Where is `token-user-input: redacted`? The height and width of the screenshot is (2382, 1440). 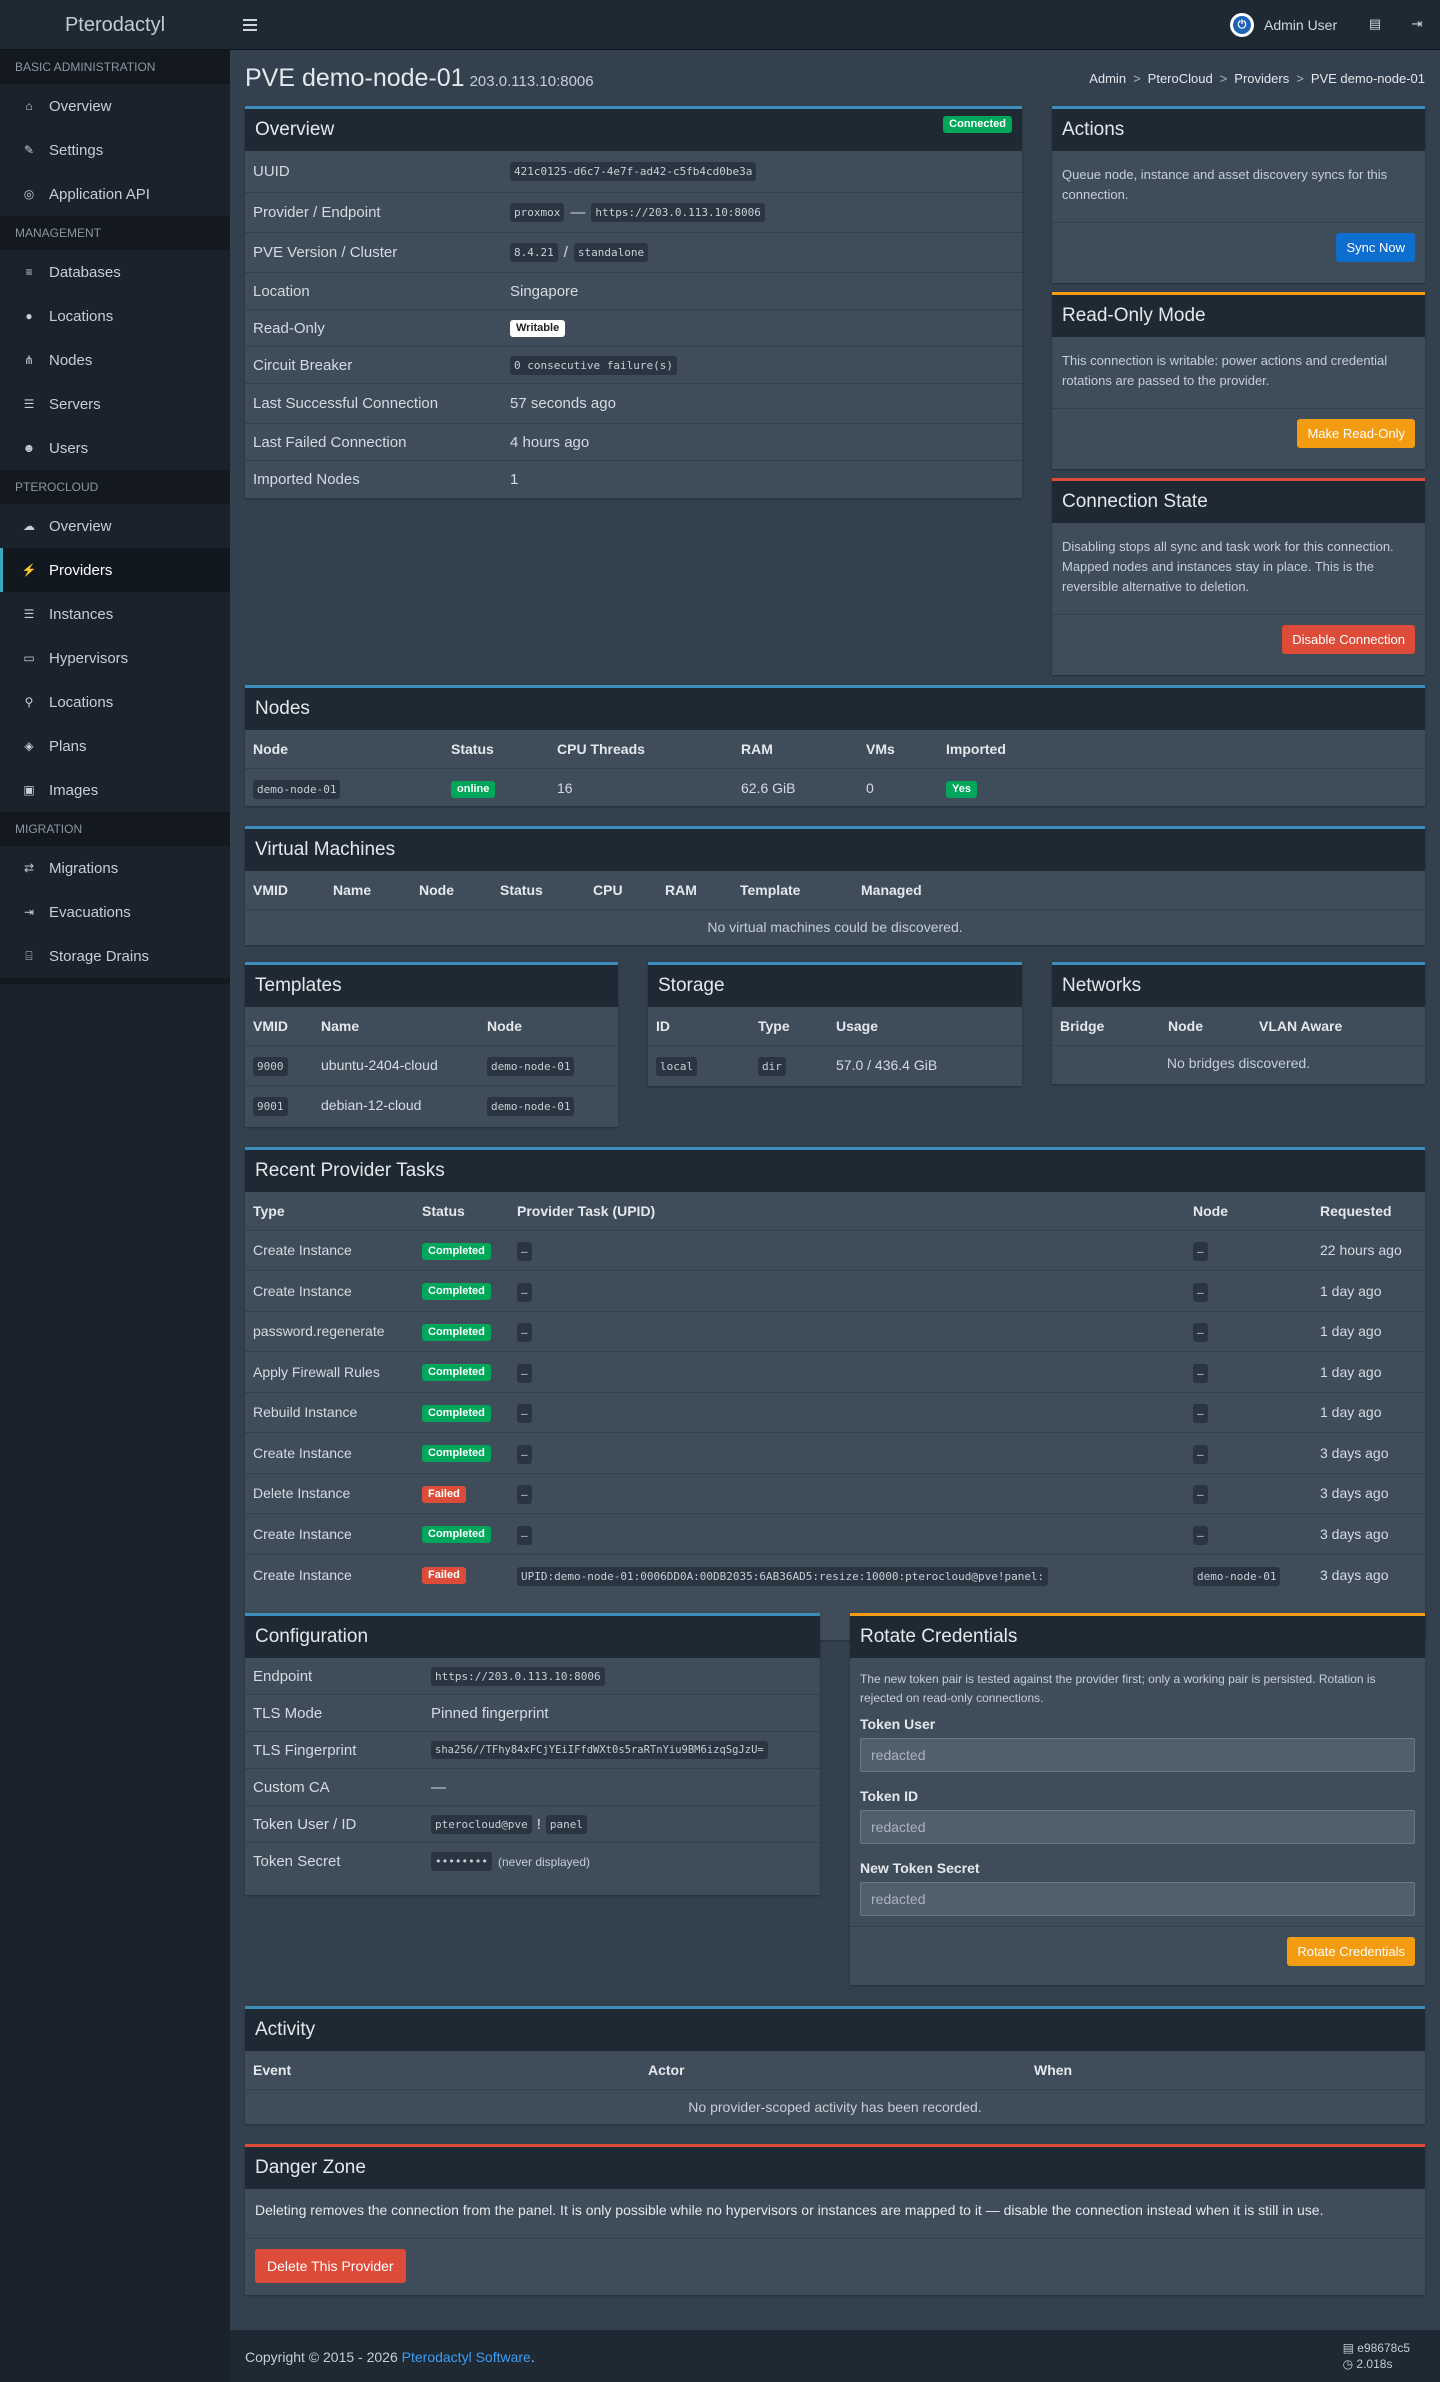 token-user-input: redacted is located at coordinates (1137, 1755).